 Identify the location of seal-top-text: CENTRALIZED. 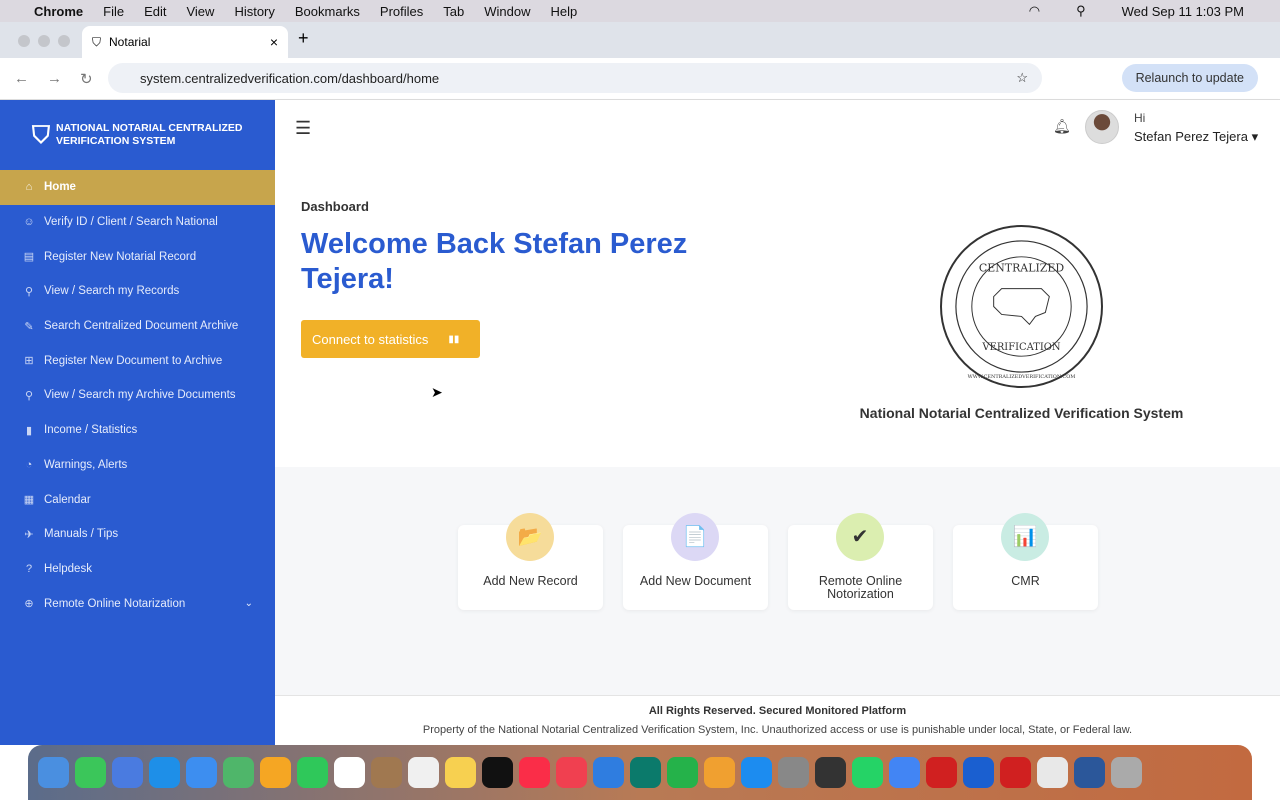
(1021, 268).